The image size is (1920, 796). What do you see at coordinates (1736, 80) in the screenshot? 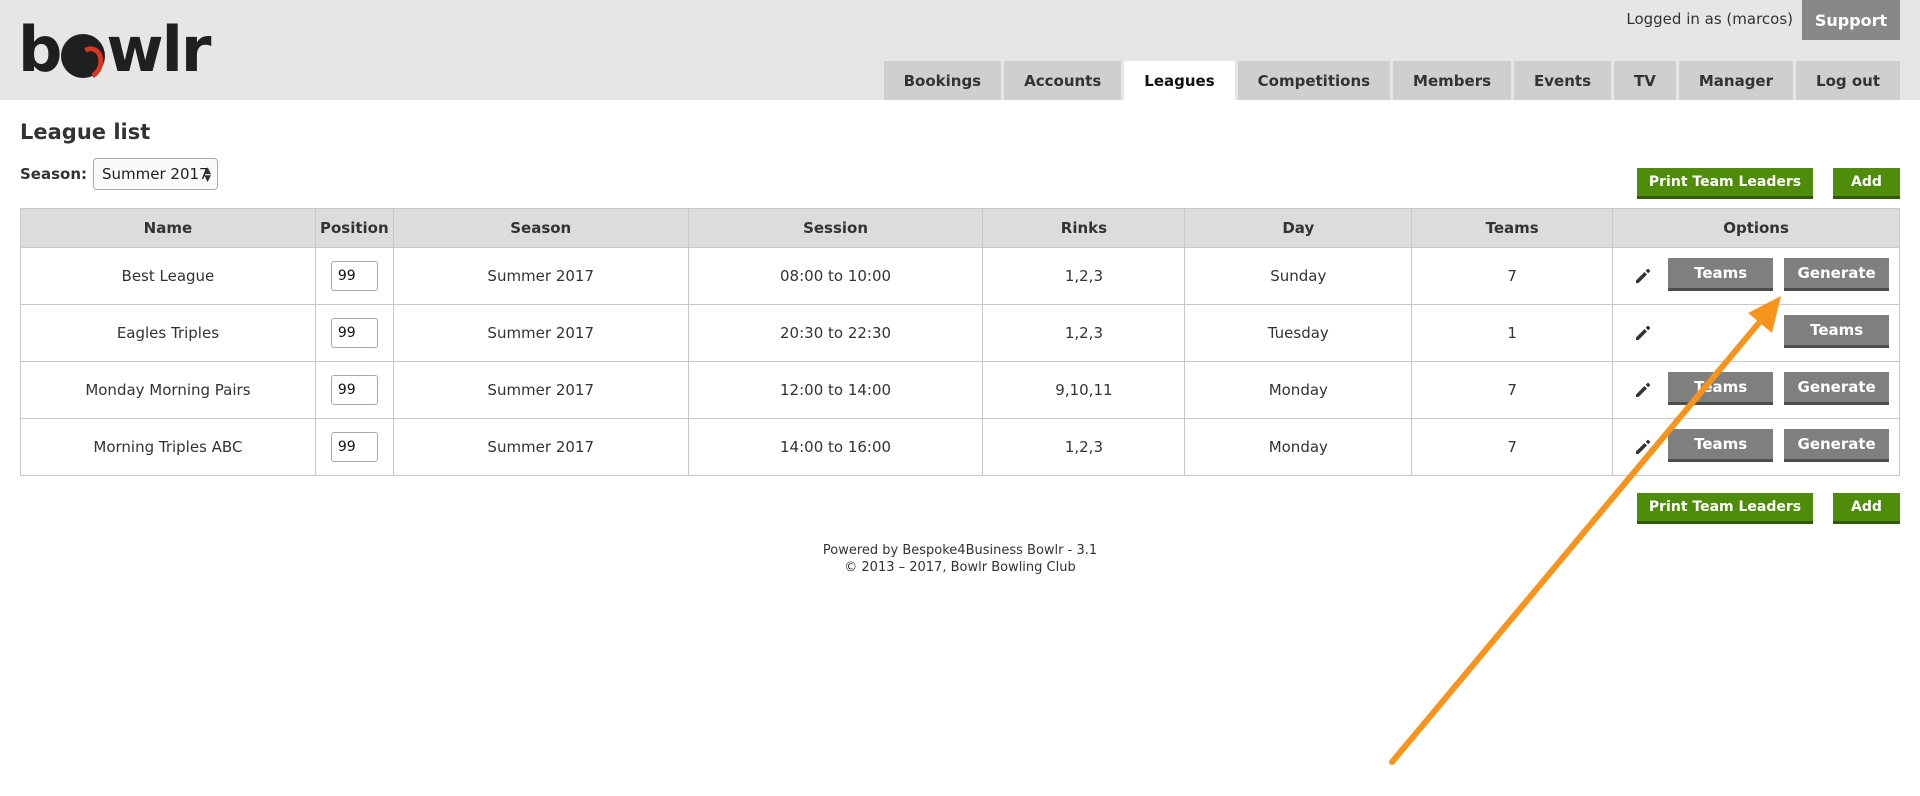
I see `tab-manager: Manager` at bounding box center [1736, 80].